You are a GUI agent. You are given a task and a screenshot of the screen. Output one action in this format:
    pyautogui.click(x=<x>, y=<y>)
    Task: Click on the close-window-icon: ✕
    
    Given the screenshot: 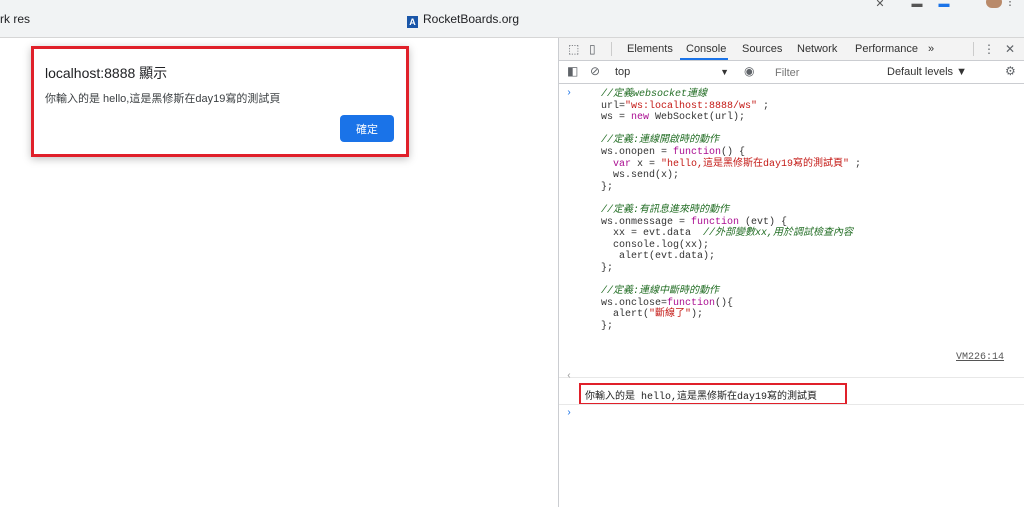 What is the action you would take?
    pyautogui.click(x=880, y=5)
    